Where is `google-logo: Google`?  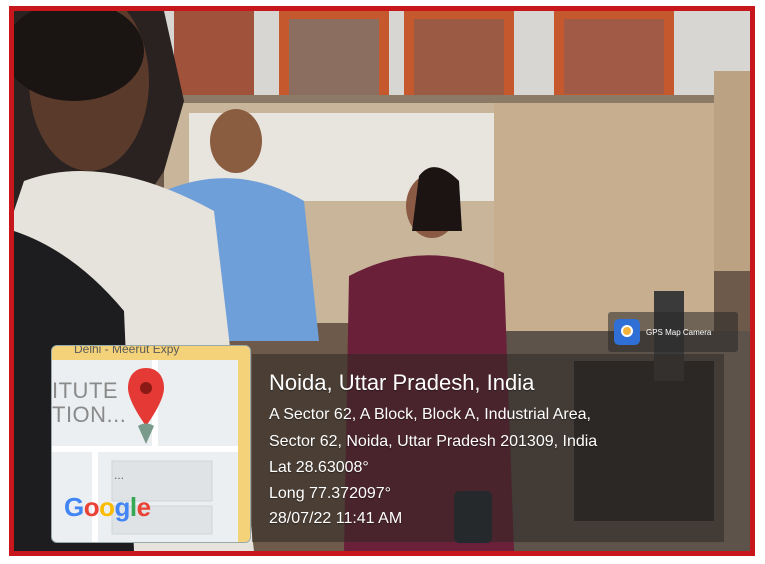 google-logo: Google is located at coordinates (107, 507).